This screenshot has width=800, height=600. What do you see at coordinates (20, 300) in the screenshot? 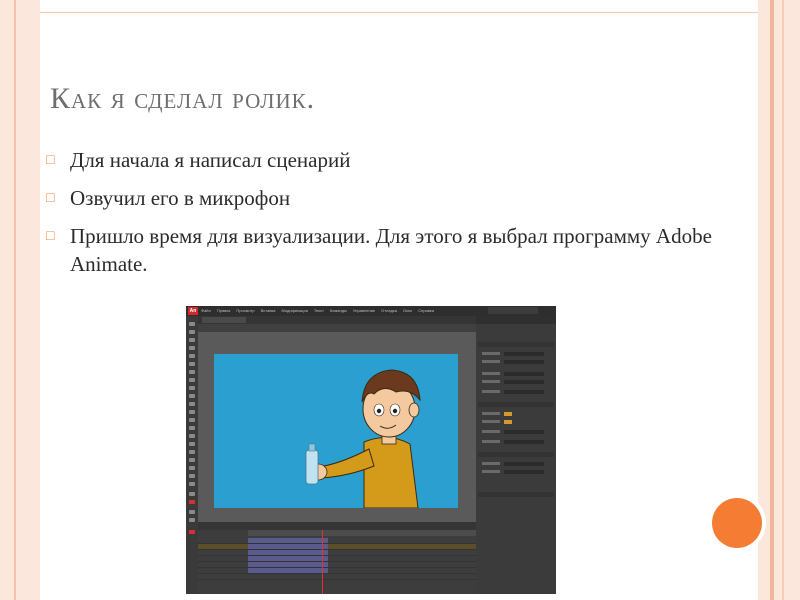
I see `left-decorative-frame` at bounding box center [20, 300].